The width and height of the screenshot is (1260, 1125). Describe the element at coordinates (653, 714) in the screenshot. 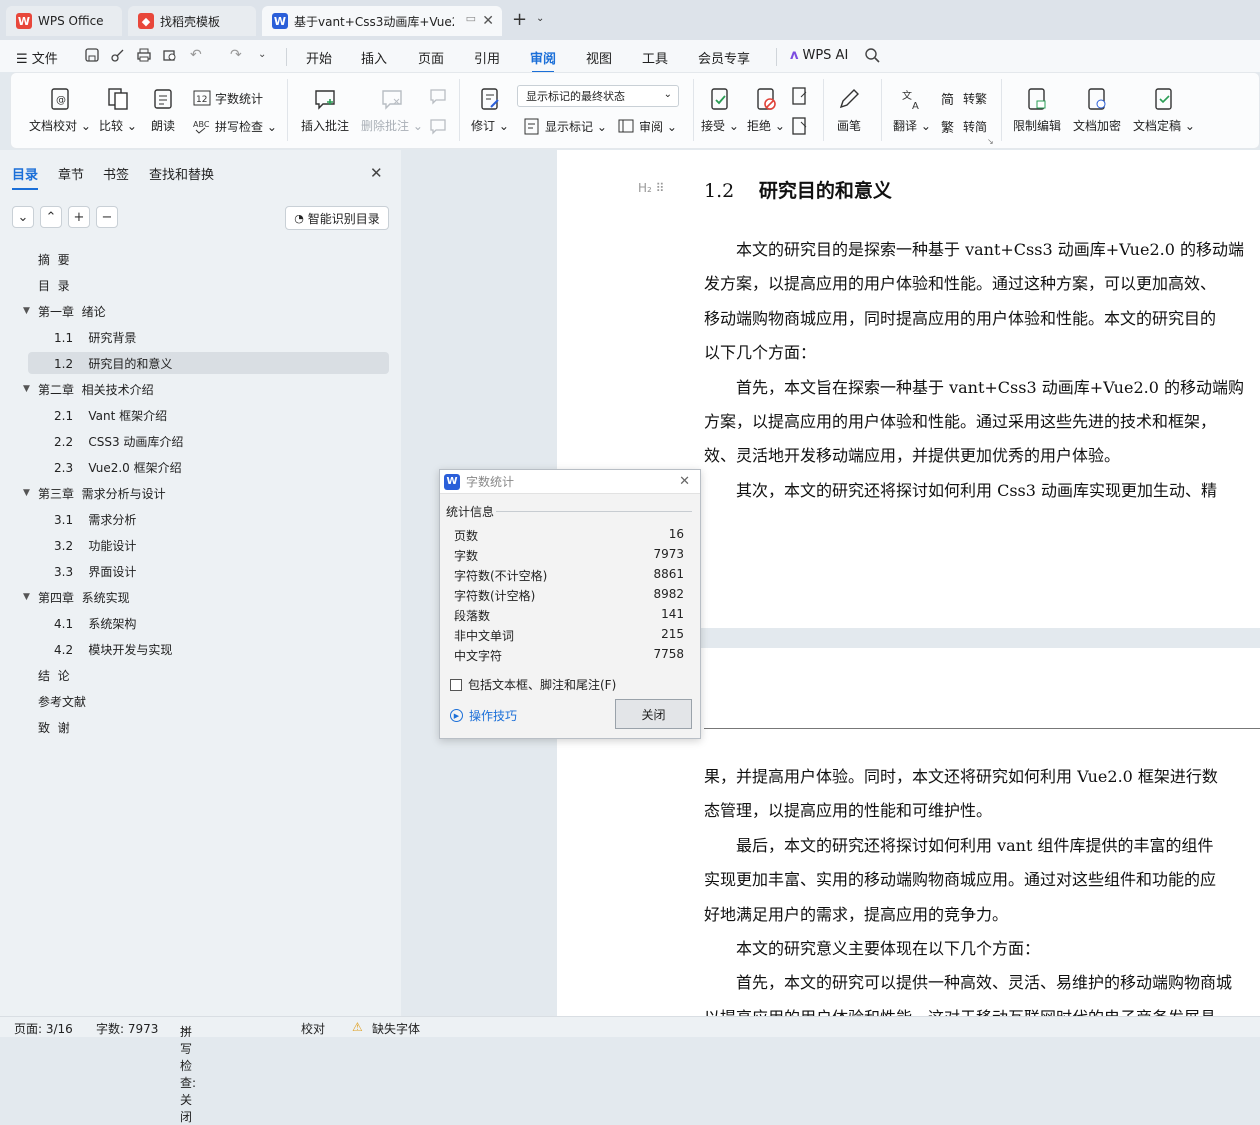

I see `dialog-close-button: 关闭` at that location.